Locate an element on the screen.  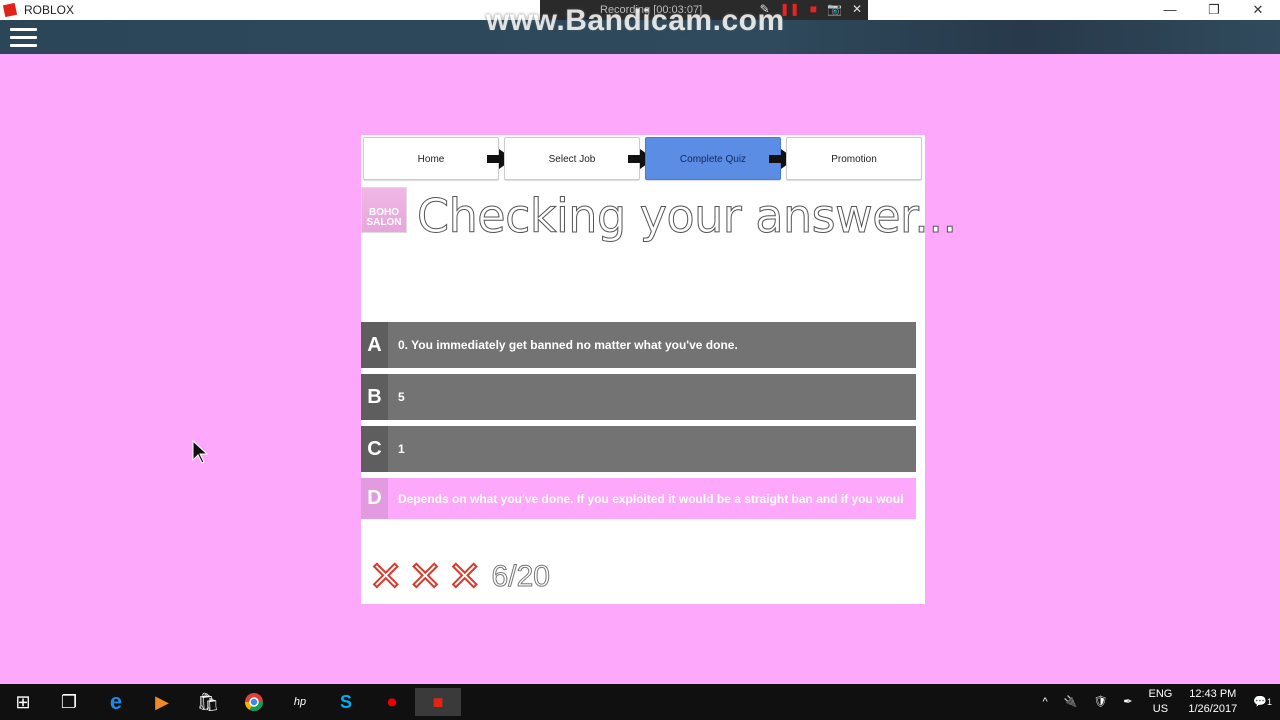
roblox-taskbar-icon: ■ is located at coordinates (438, 702).